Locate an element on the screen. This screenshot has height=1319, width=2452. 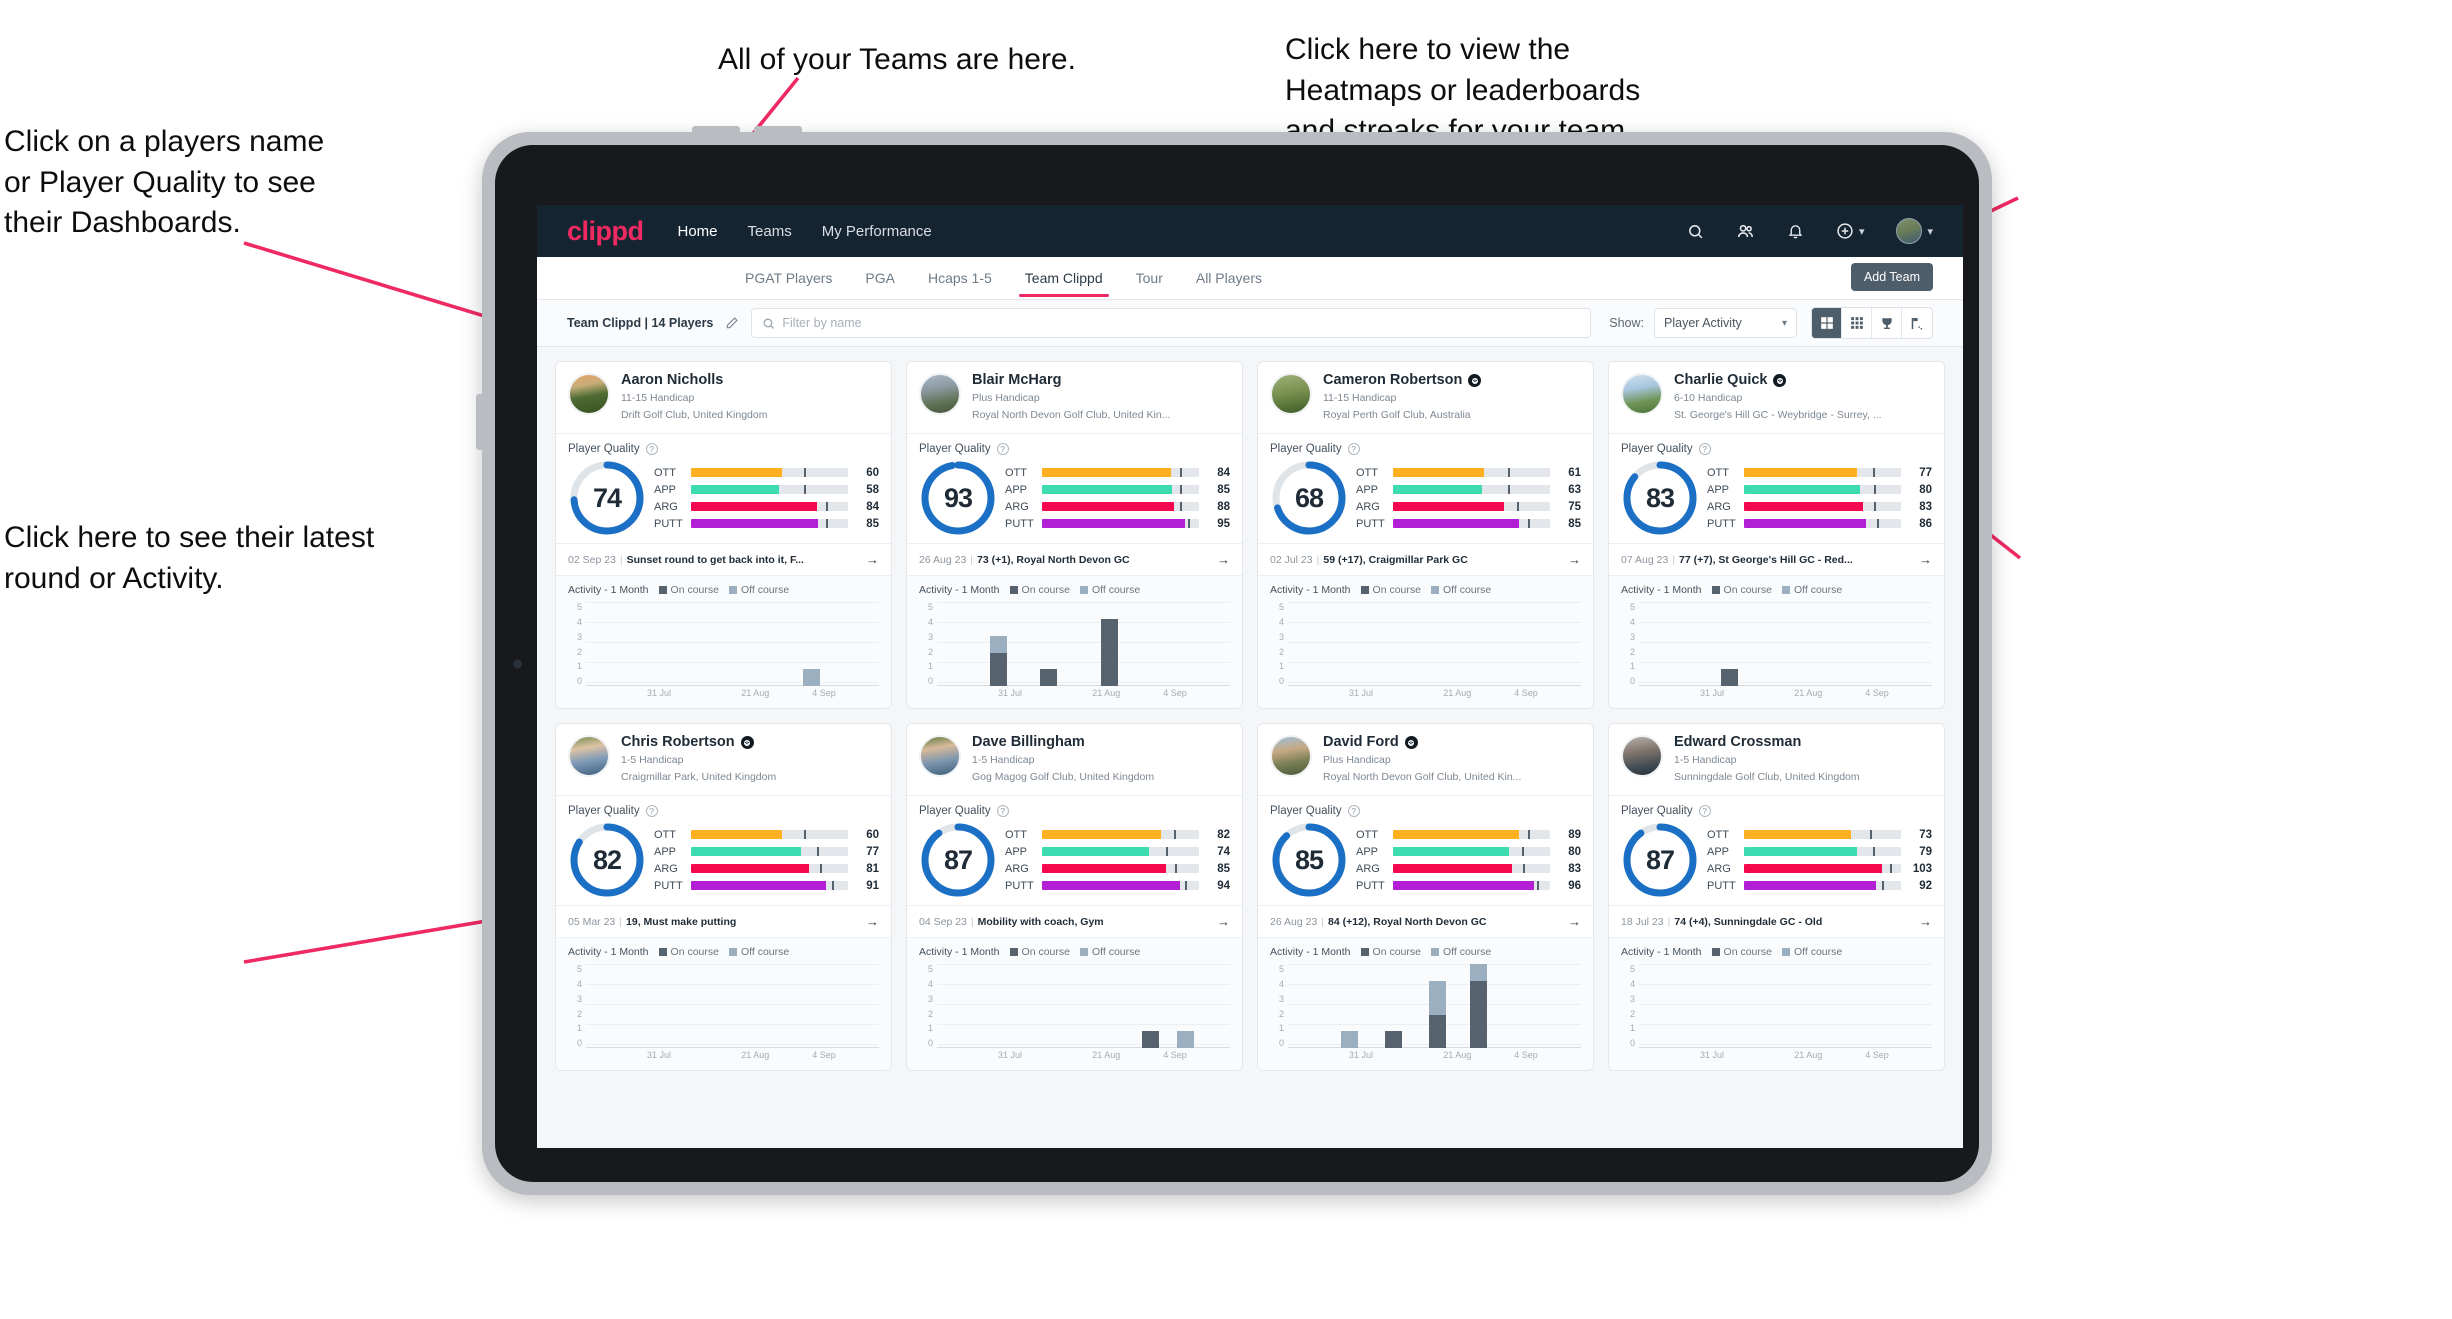
heatmap-icon is located at coordinates (1917, 323).